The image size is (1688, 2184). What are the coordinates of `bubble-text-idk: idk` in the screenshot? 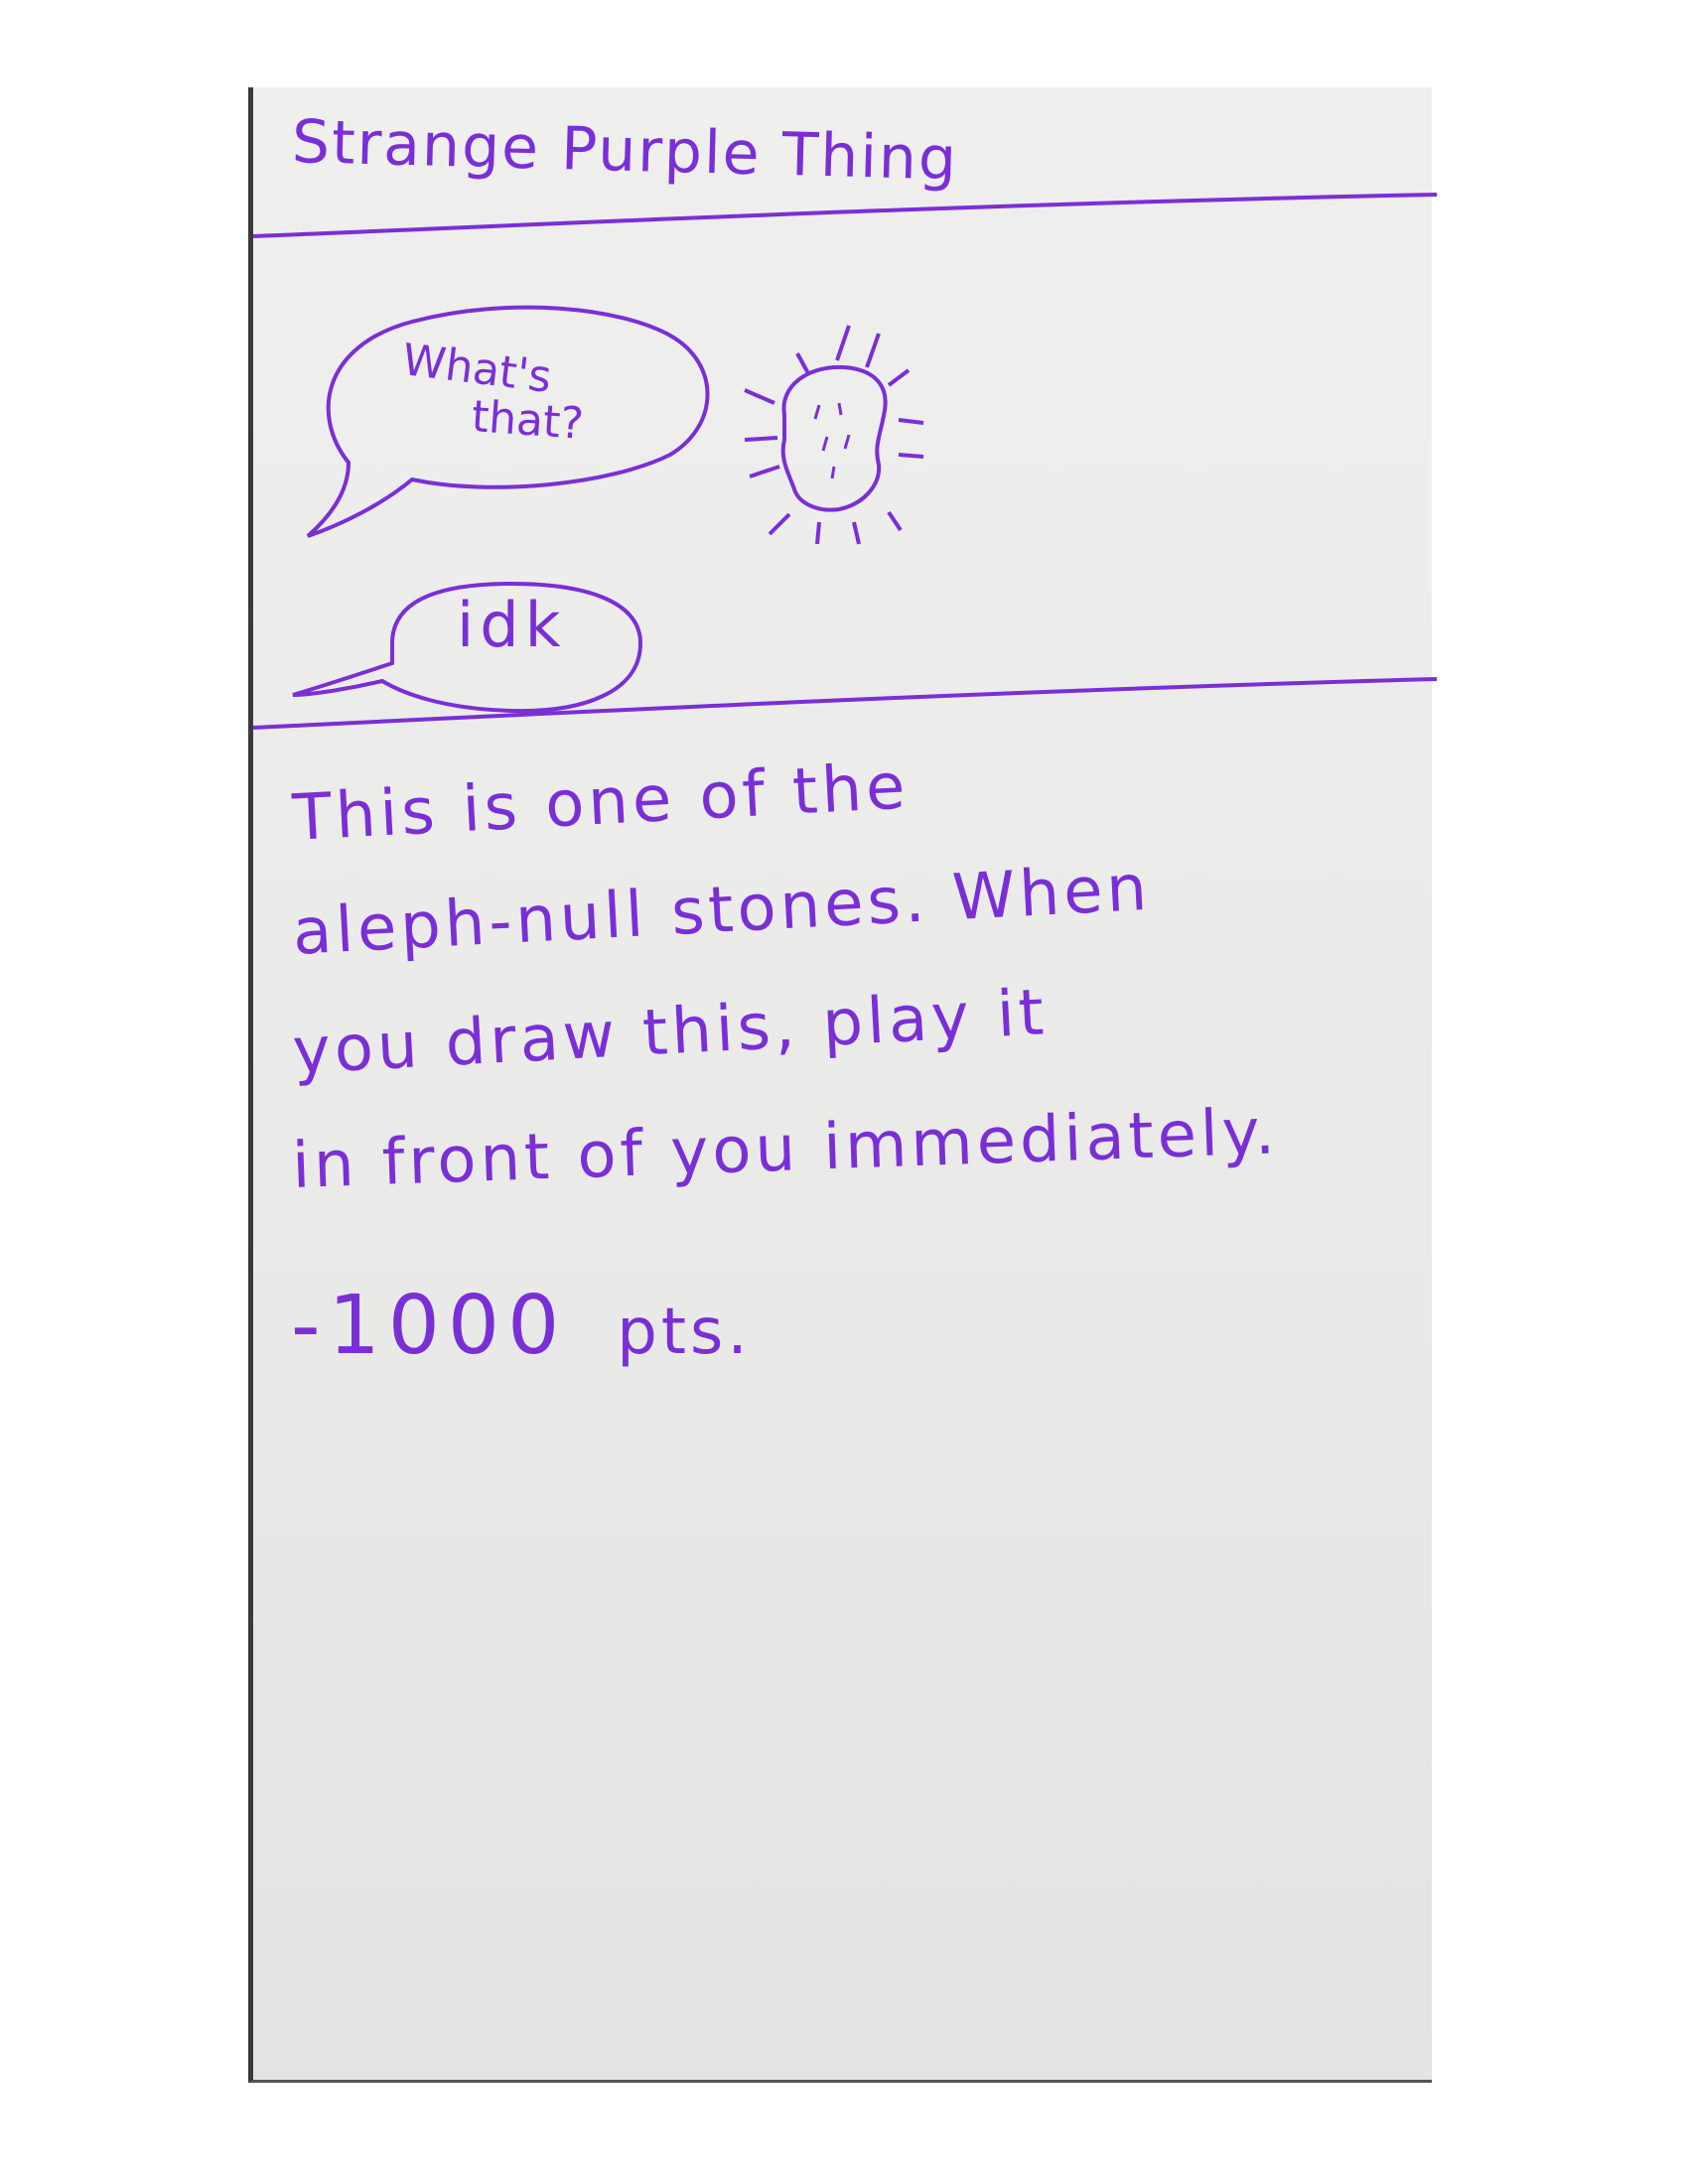 It's located at (512, 625).